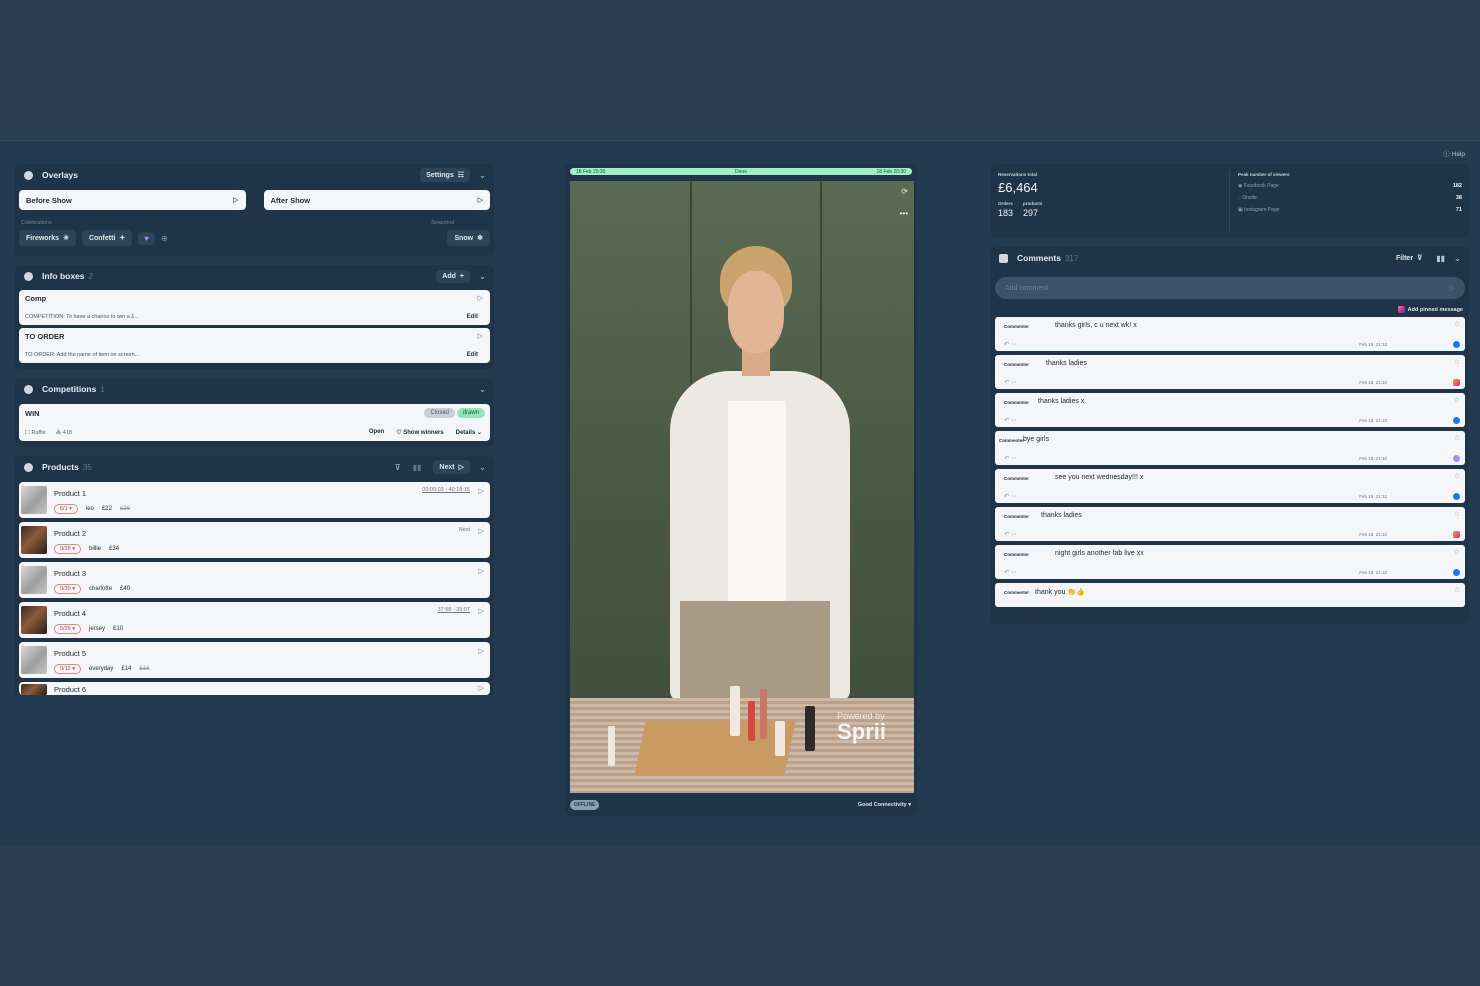 The image size is (1480, 986). What do you see at coordinates (1230, 306) in the screenshot?
I see `add-pinned-message-button: Add pinned message` at bounding box center [1230, 306].